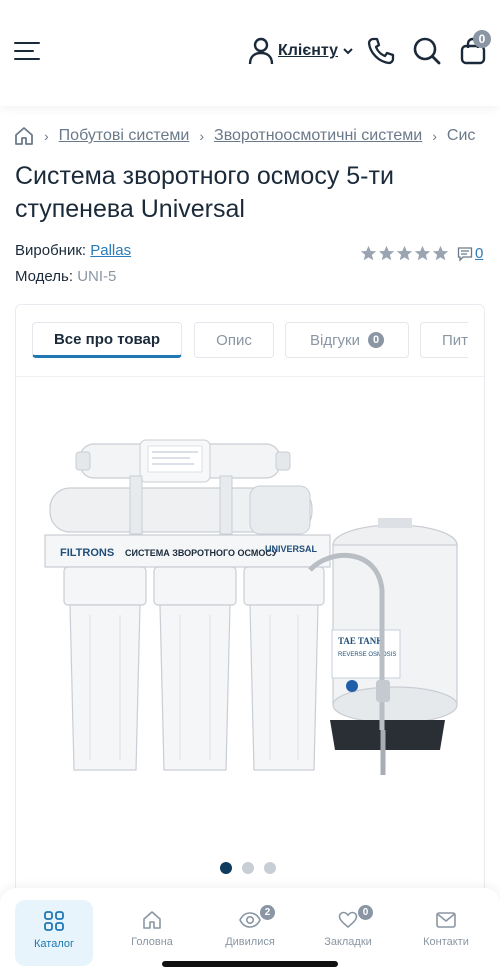  I want to click on series-text: UNIVERSAL, so click(291, 549).